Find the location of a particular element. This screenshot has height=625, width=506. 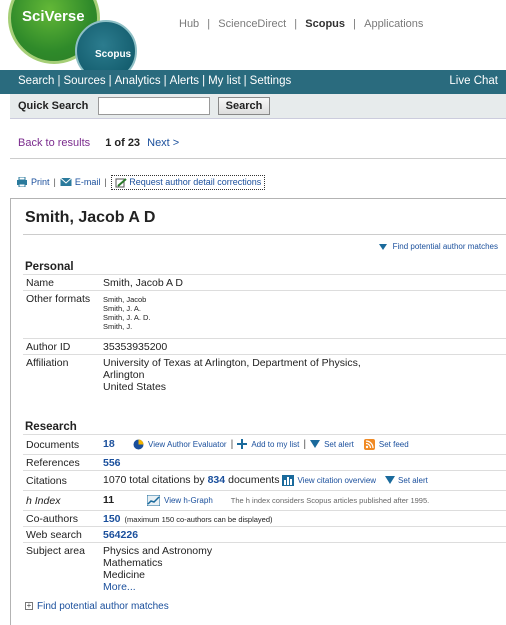

citations-suffix: documents is located at coordinates (254, 480).